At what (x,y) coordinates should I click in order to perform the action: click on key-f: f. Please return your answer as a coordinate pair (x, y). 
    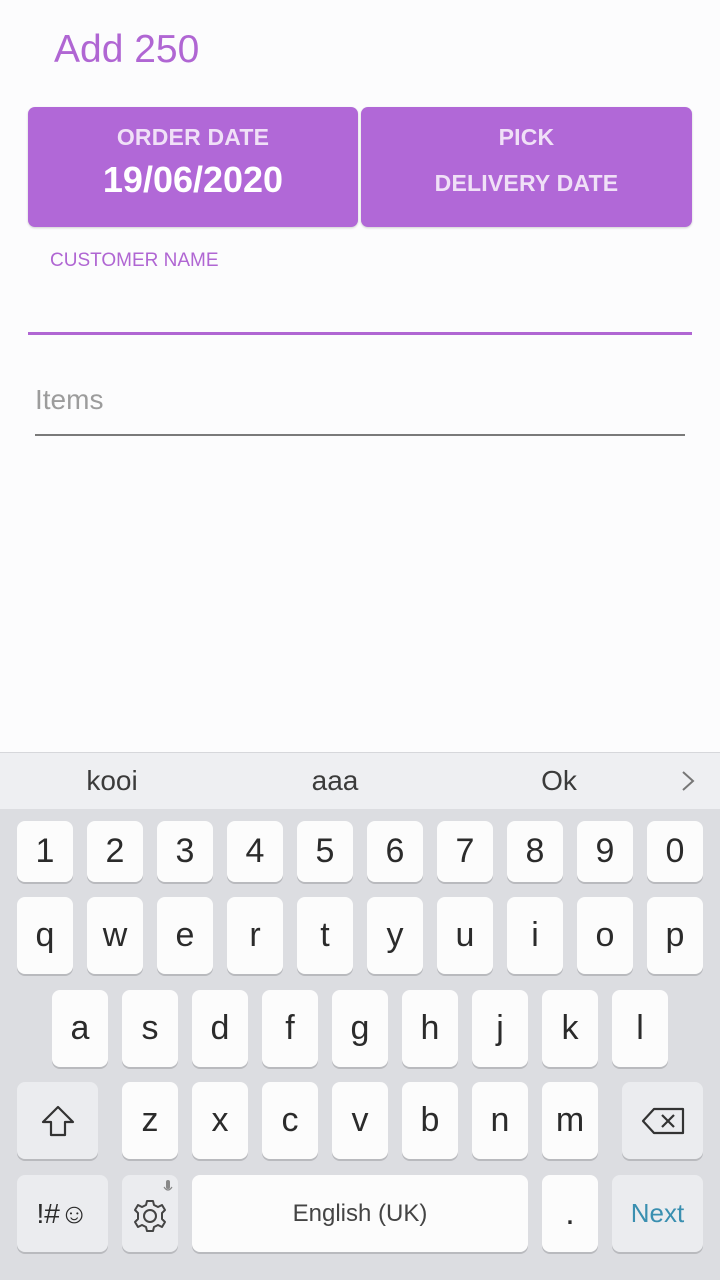
    Looking at the image, I should click on (290, 1028).